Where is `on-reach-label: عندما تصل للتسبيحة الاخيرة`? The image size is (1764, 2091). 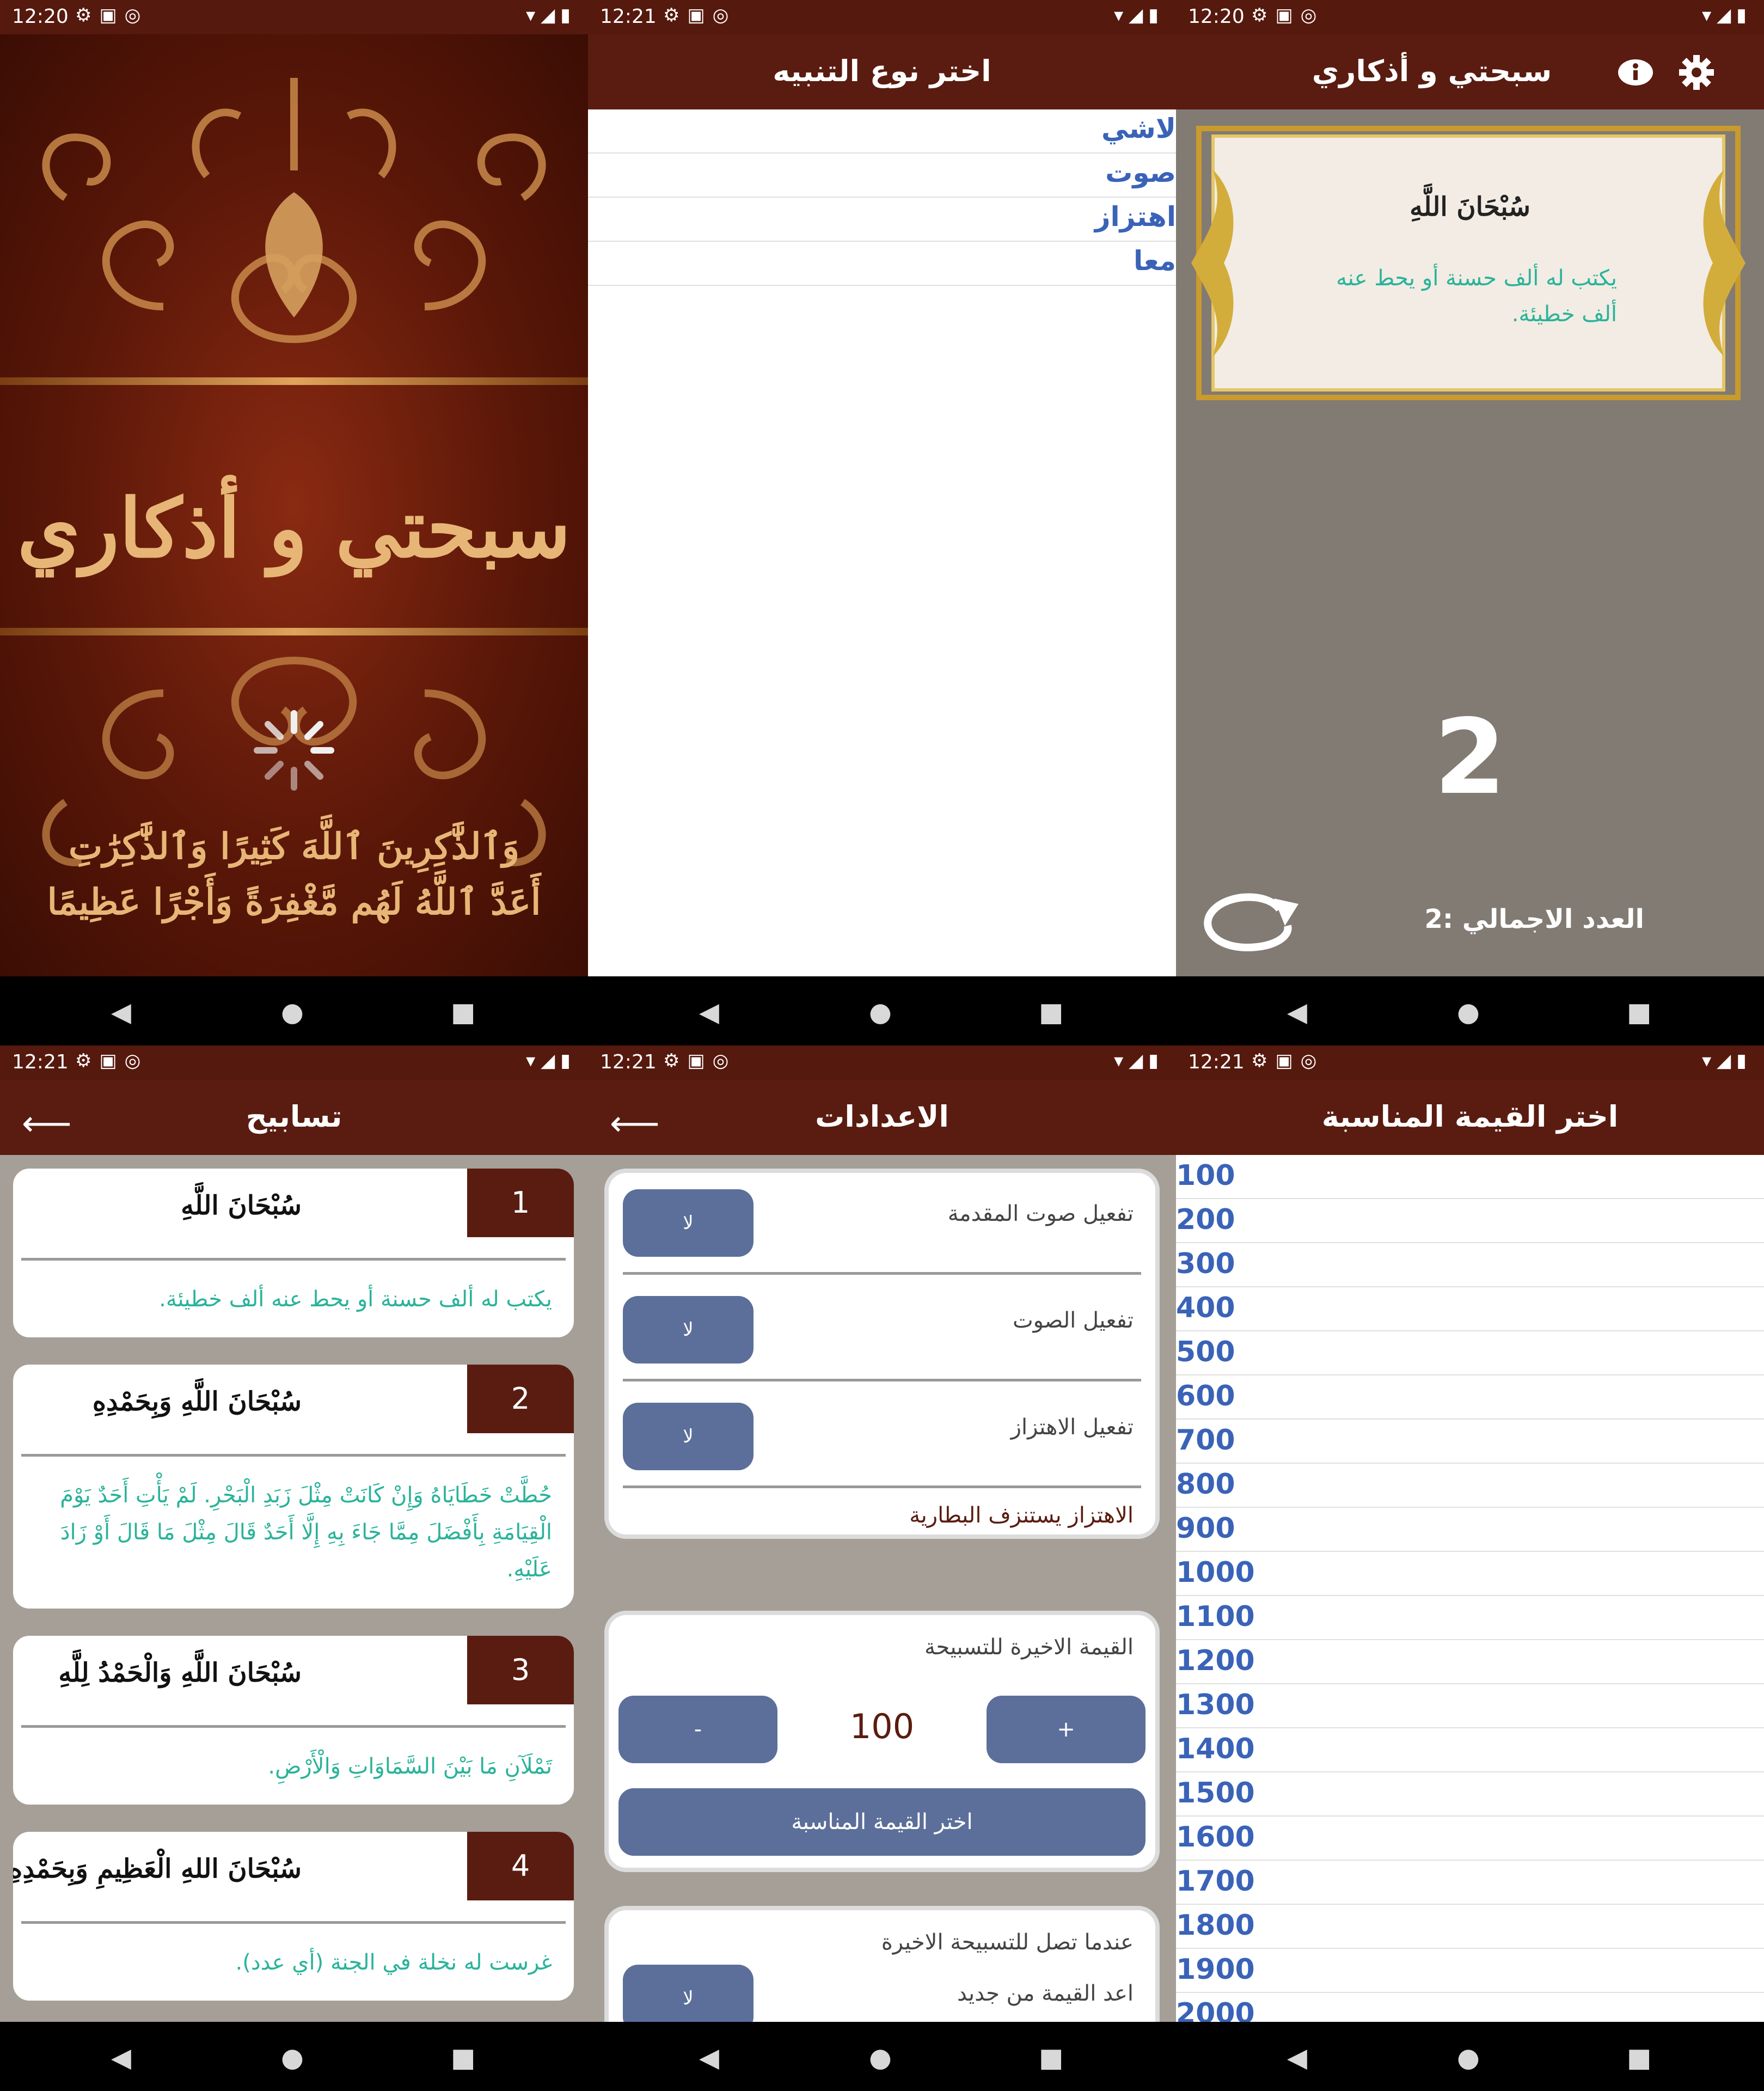 on-reach-label: عندما تصل للتسبيحة الاخيرة is located at coordinates (1007, 1943).